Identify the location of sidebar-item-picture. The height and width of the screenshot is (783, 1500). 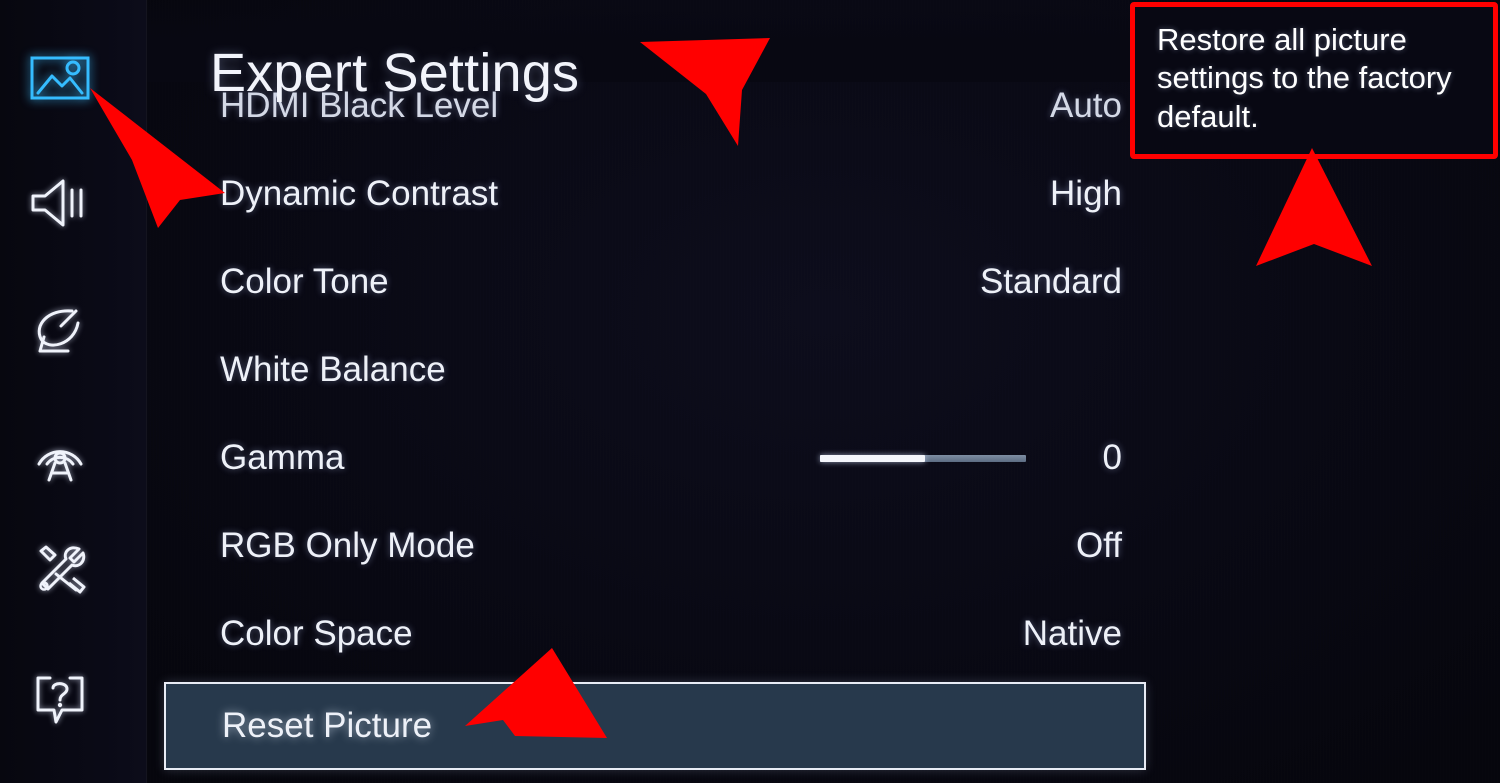
(73, 78).